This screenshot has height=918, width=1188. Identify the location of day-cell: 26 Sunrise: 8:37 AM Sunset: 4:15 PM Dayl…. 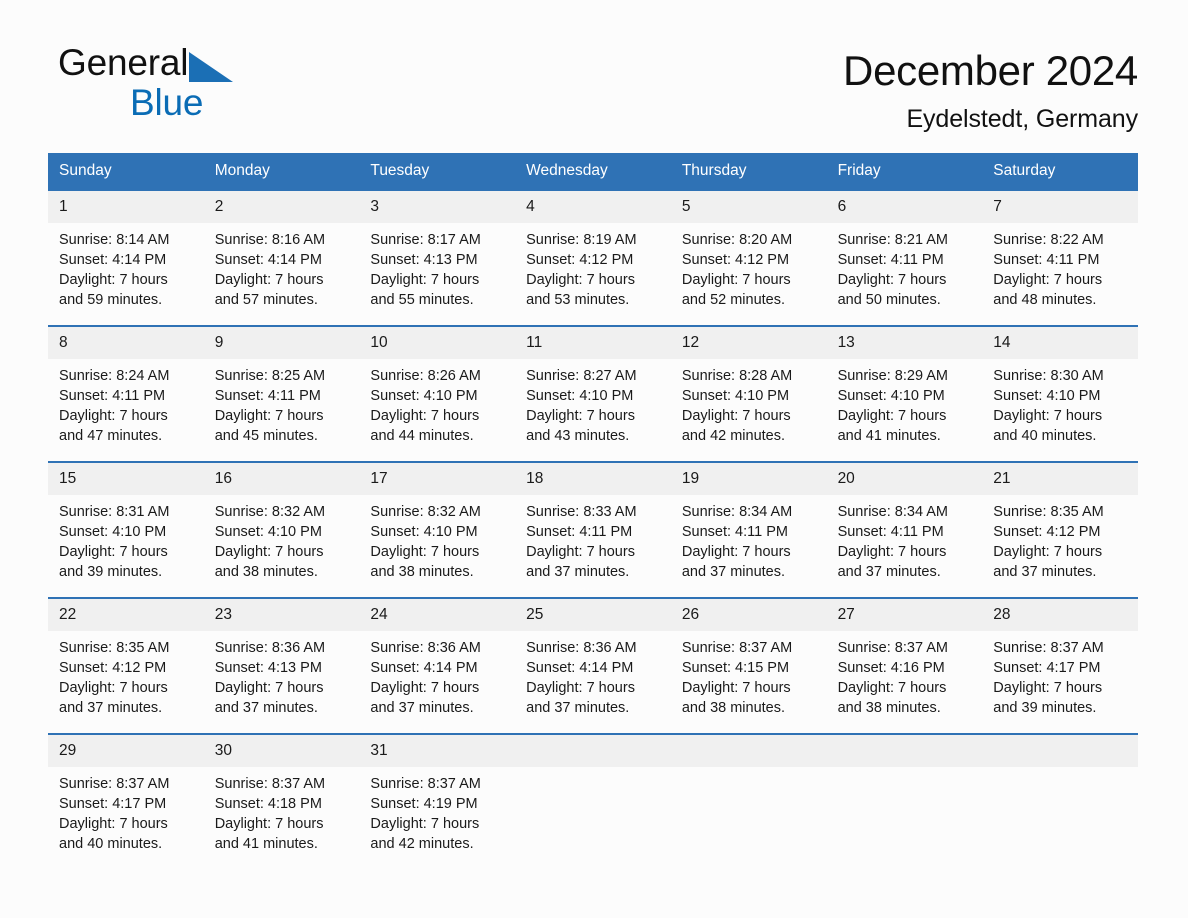
(748, 666).